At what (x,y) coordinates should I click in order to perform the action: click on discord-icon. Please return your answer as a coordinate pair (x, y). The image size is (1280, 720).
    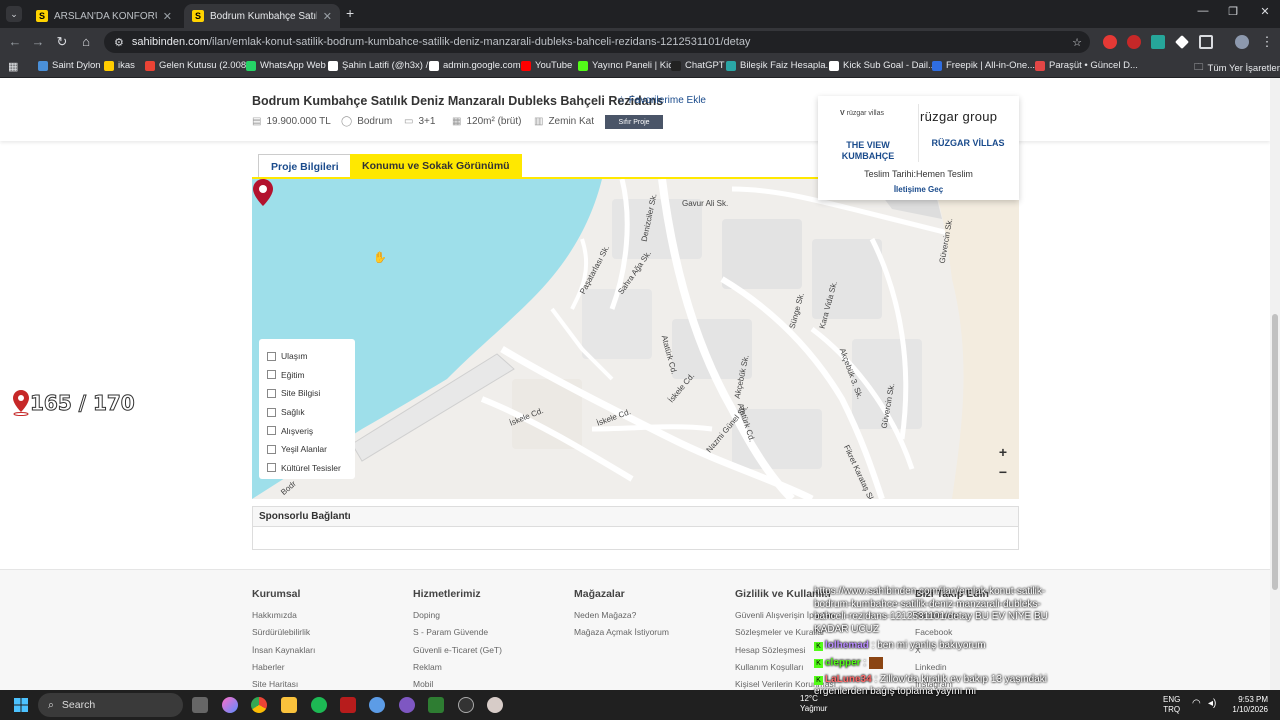
    Looking at the image, I should click on (407, 705).